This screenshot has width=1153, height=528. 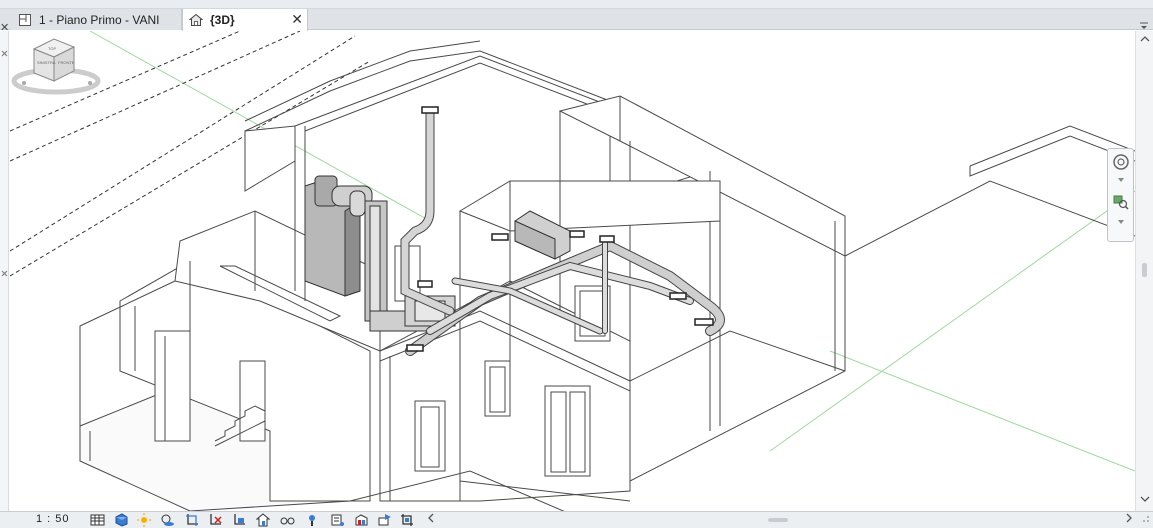 I want to click on left-rail-marks, so click(x=4, y=163).